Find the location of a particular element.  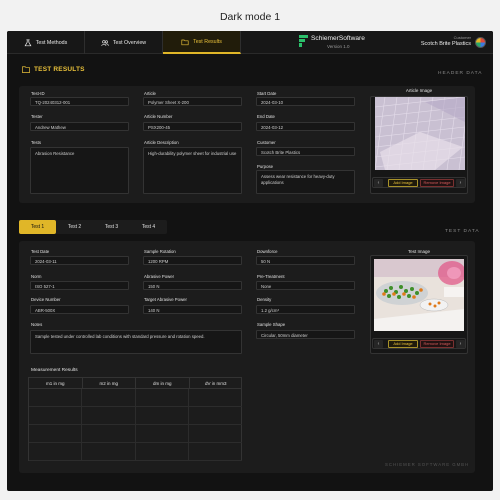

brand-name: SchiemerSoftware is located at coordinates (338, 38).